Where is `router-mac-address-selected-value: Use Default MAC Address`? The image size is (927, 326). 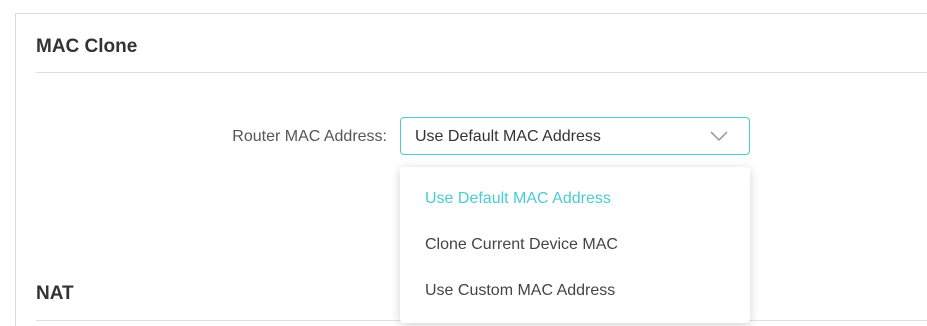
router-mac-address-selected-value: Use Default MAC Address is located at coordinates (508, 136).